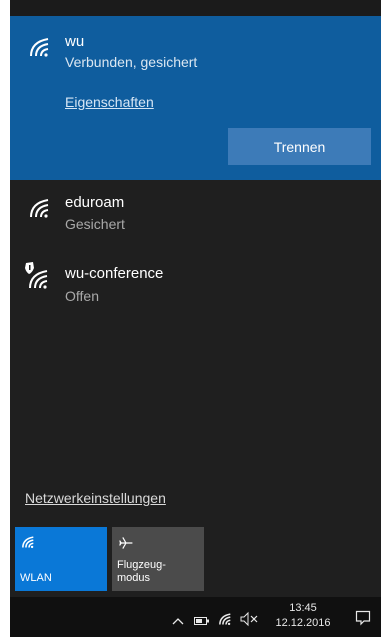 The height and width of the screenshot is (637, 387). What do you see at coordinates (36, 275) in the screenshot?
I see `wifi-open-shield-icon` at bounding box center [36, 275].